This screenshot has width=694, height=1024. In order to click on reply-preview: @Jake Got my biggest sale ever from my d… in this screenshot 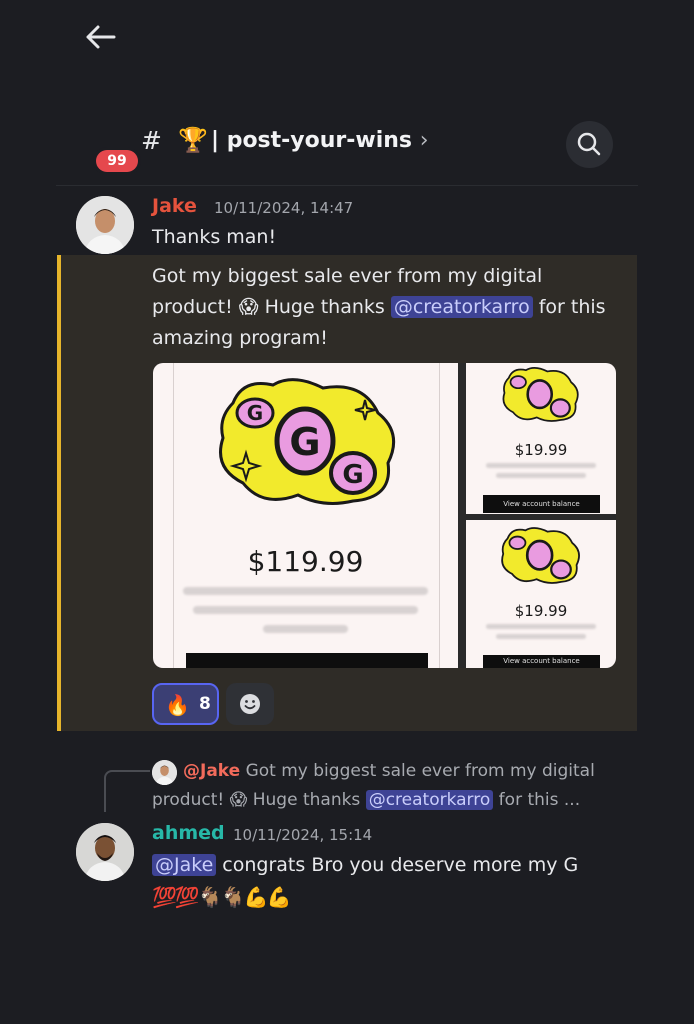, I will do `click(387, 786)`.